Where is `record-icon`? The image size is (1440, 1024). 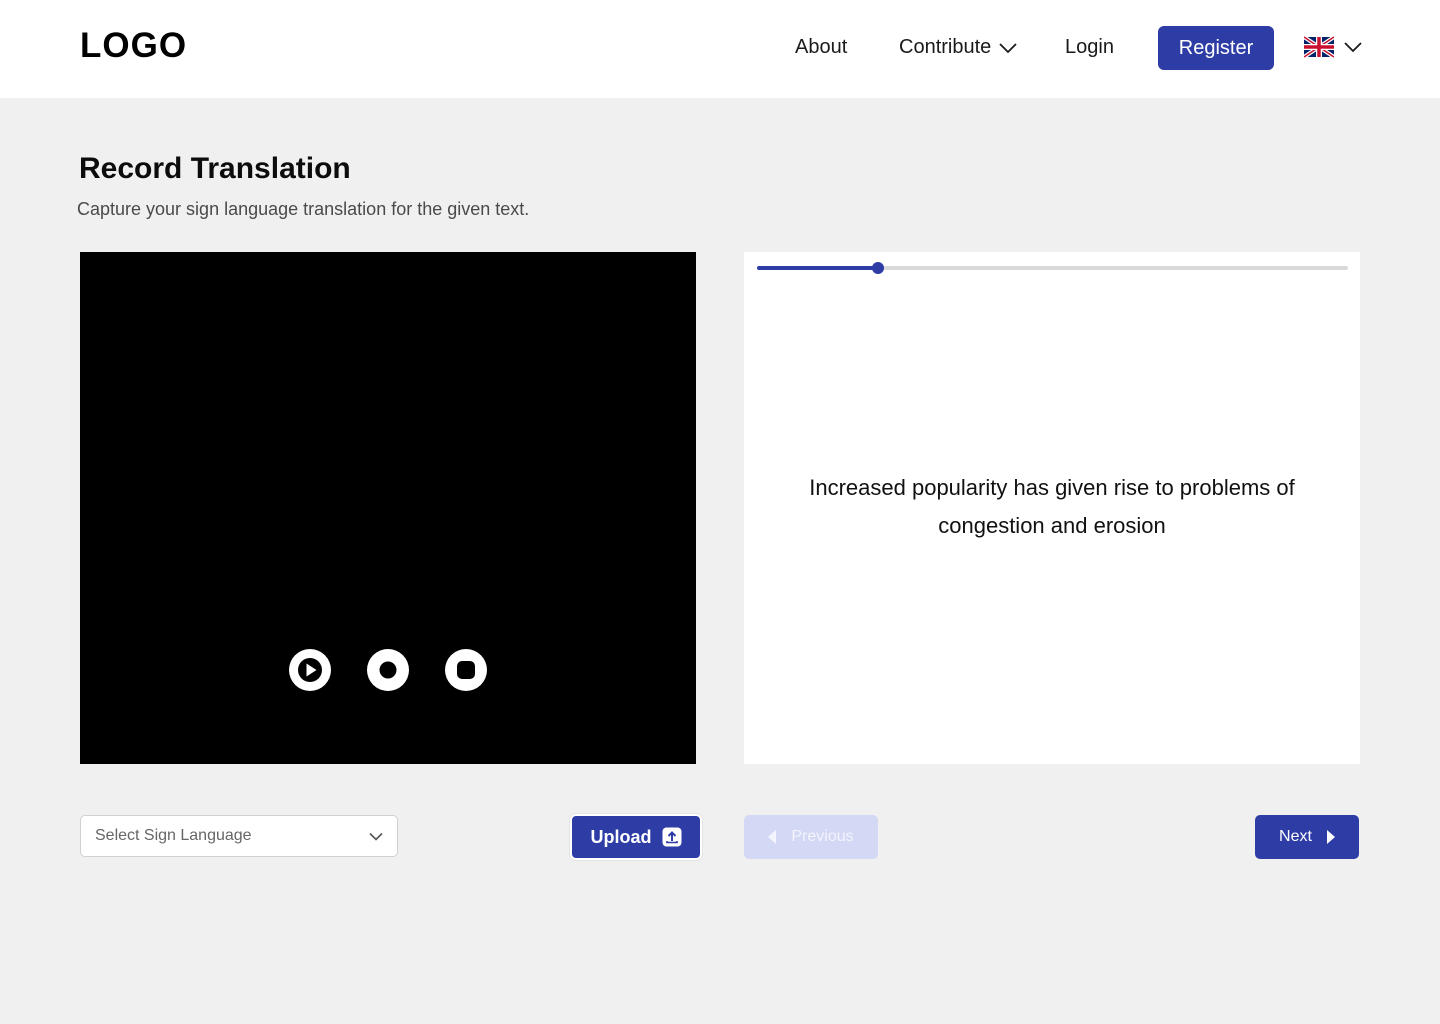 record-icon is located at coordinates (388, 670).